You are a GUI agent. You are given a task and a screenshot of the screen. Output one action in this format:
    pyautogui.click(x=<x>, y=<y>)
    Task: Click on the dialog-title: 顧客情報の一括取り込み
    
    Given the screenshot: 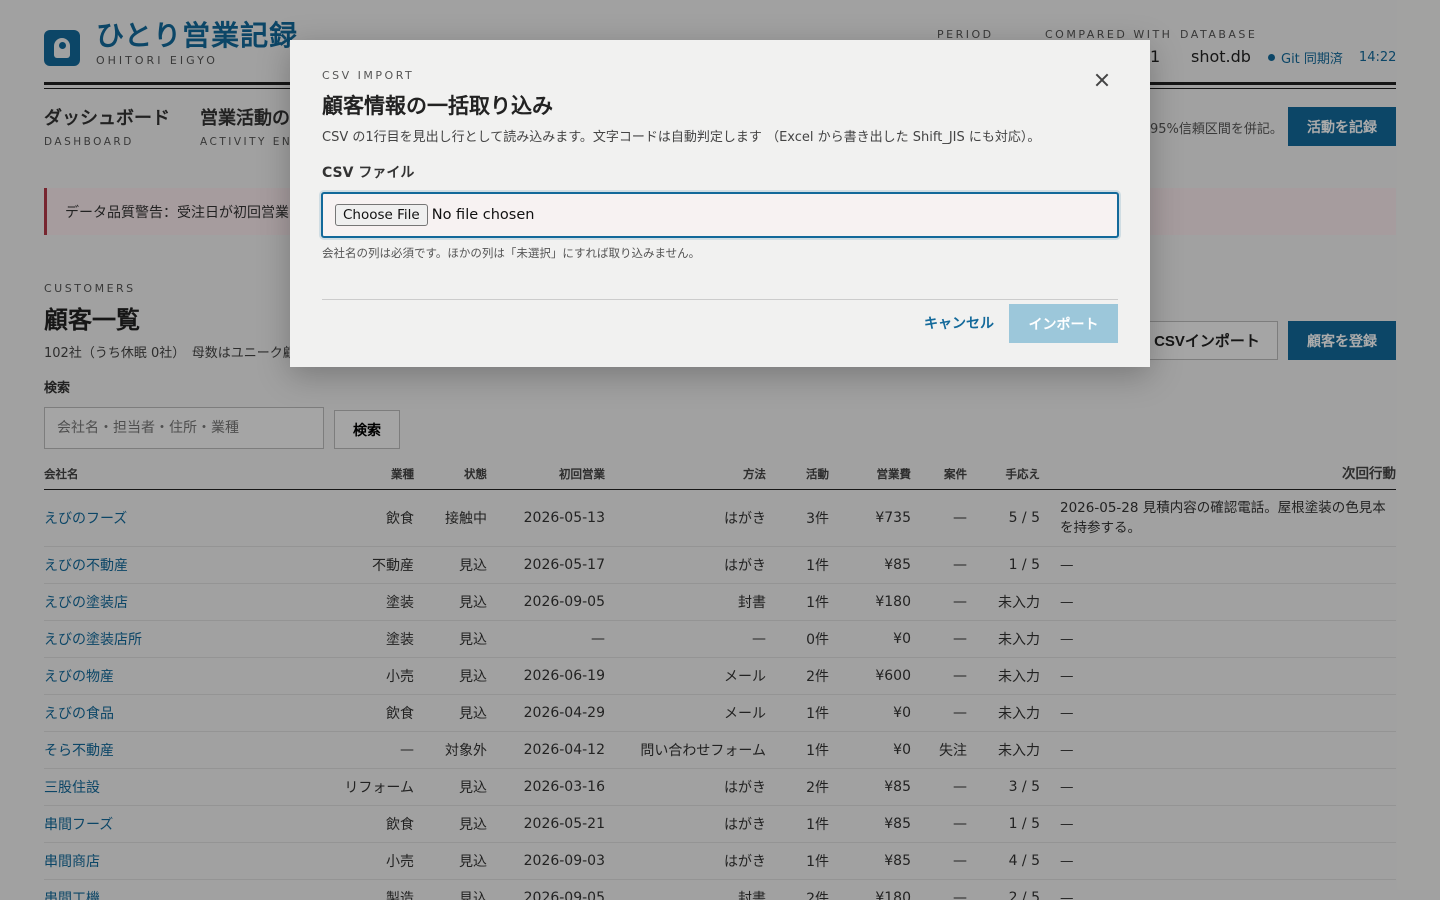 What is the action you would take?
    pyautogui.click(x=437, y=106)
    